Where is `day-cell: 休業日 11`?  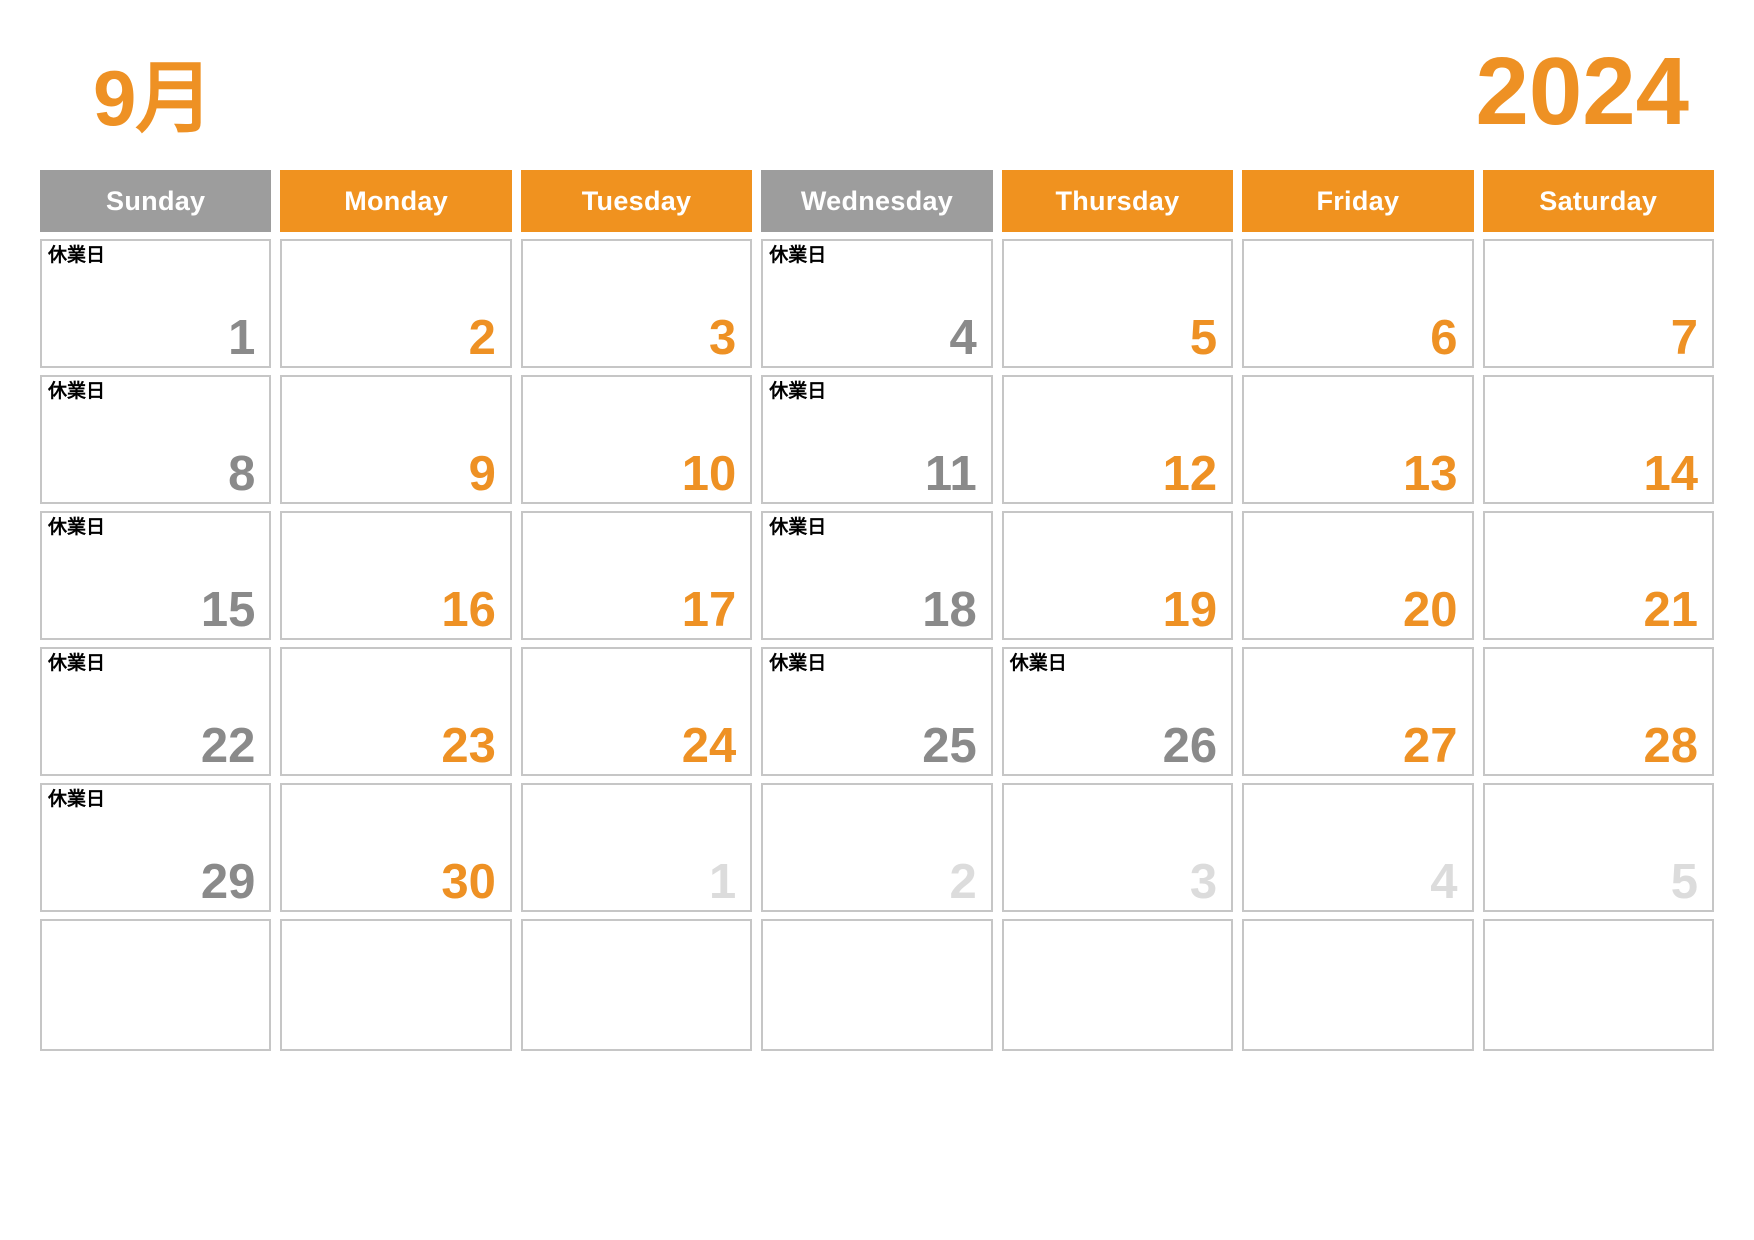 day-cell: 休業日 11 is located at coordinates (877, 439).